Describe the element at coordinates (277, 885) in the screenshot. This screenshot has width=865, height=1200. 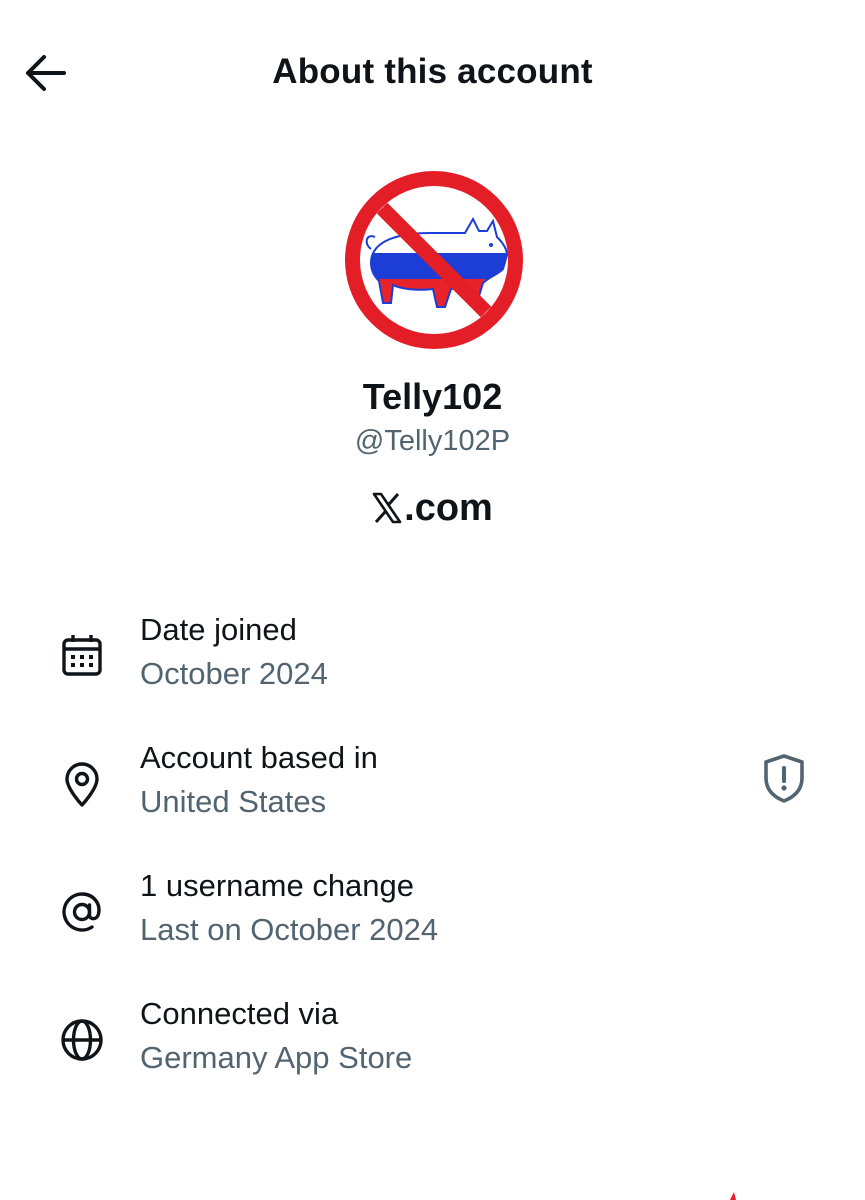
I see `username-change-label: 1 username change` at that location.